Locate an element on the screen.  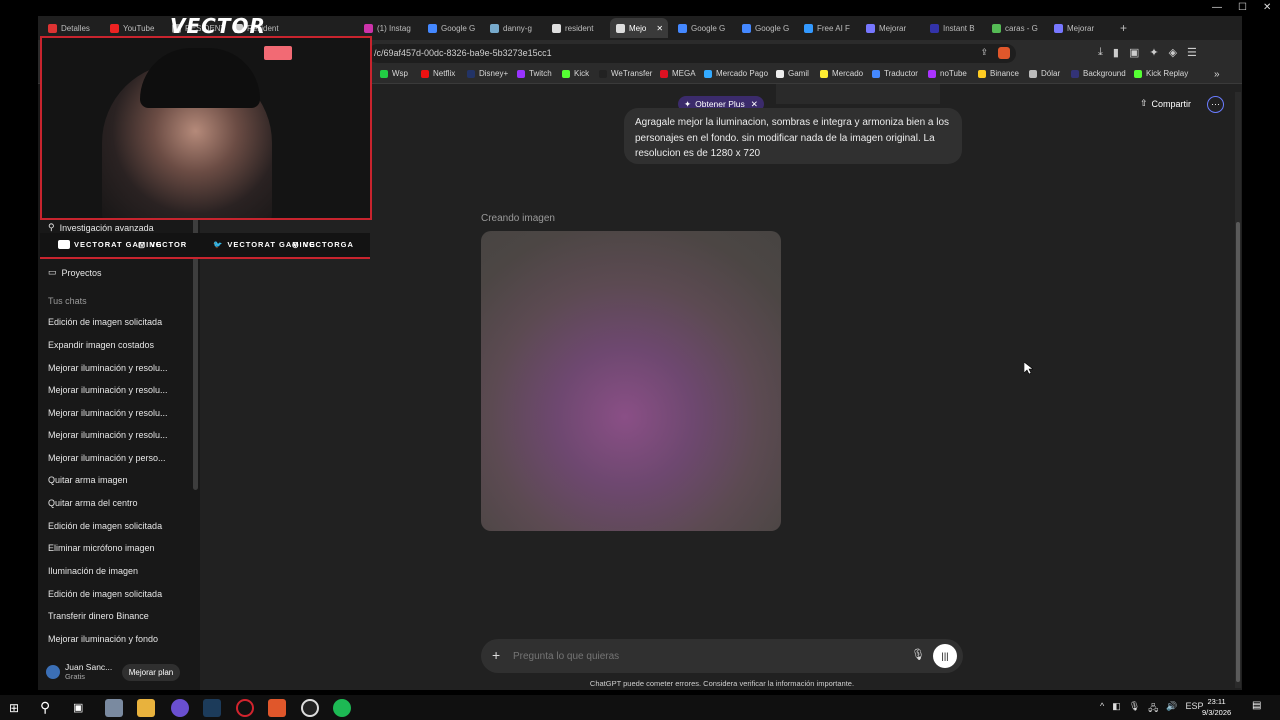
tab-15: Mejorar is located at coordinates (1079, 28).